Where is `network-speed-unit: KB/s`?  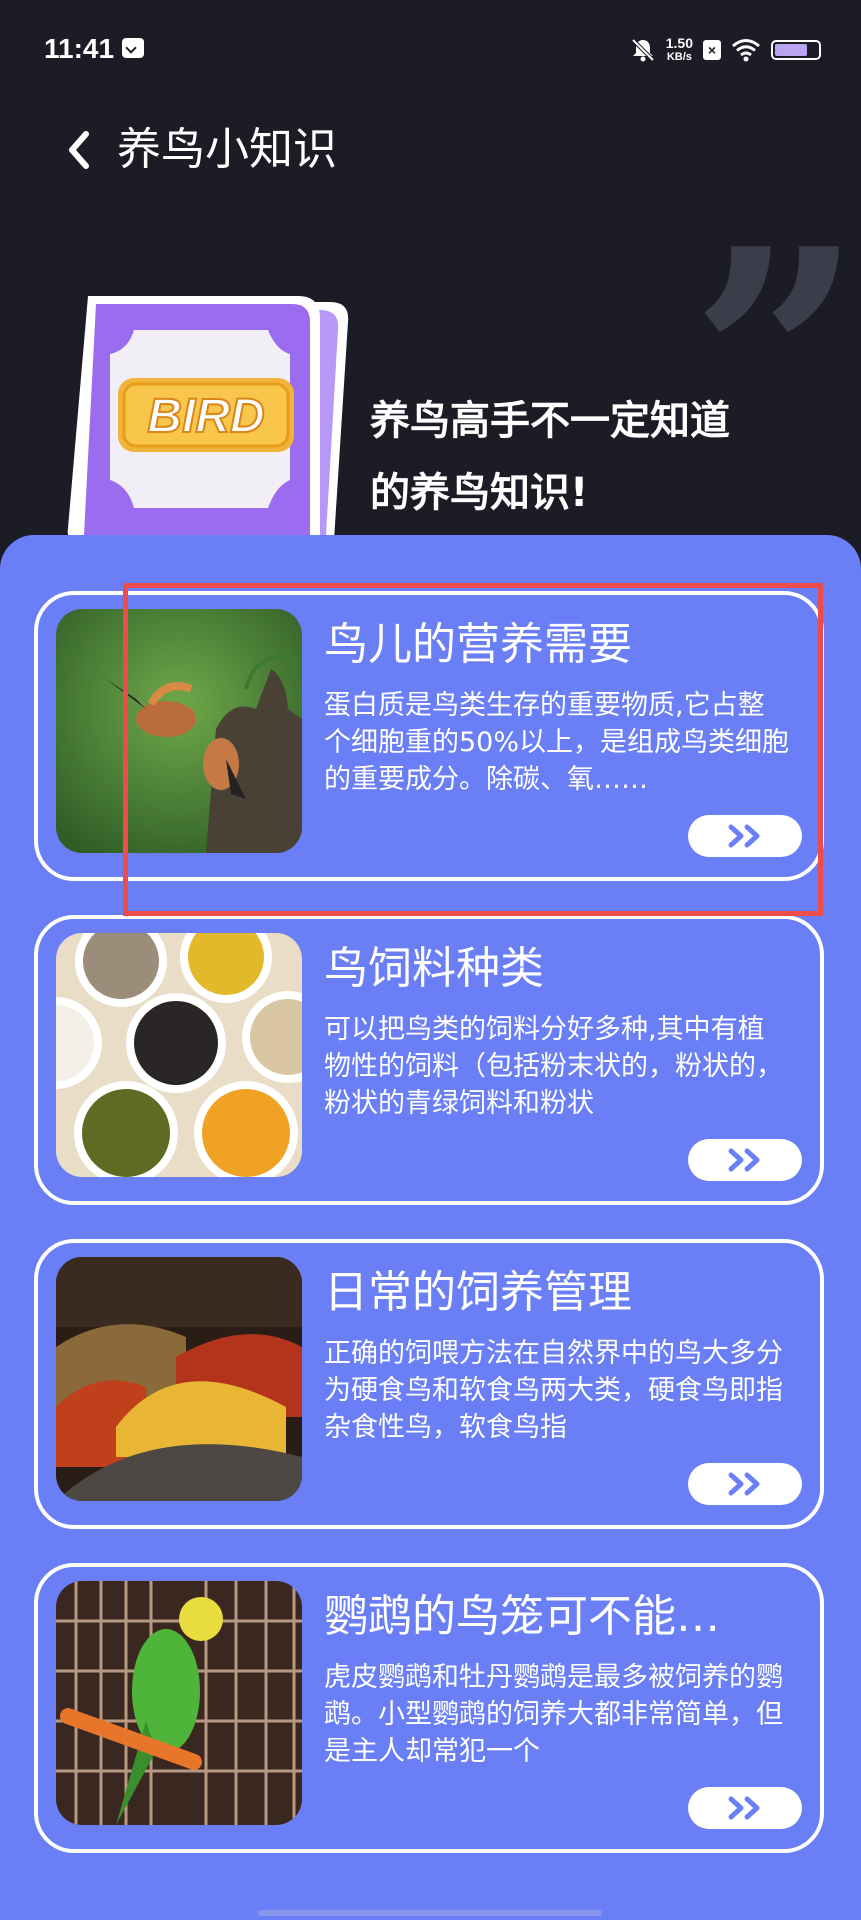 network-speed-unit: KB/s is located at coordinates (679, 57).